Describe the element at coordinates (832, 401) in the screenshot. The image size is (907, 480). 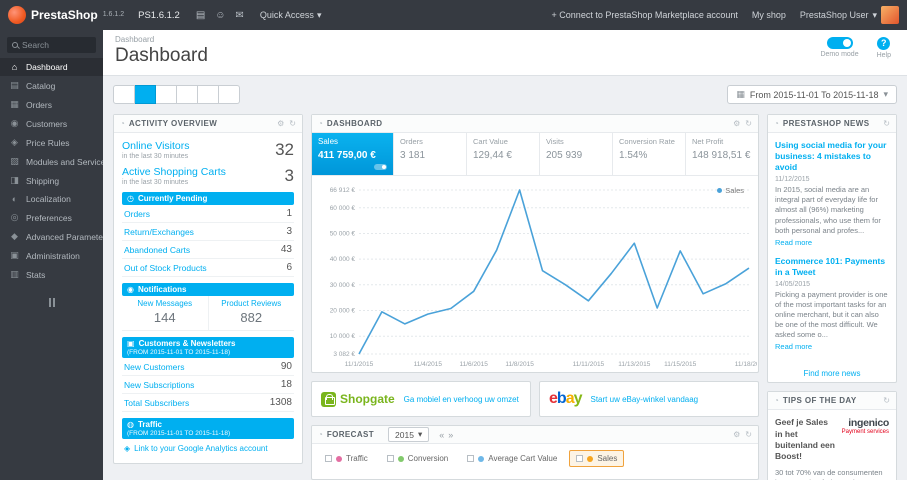
I see `tips-panel-header: ◔ TIPS OF THE DAY ↻` at that location.